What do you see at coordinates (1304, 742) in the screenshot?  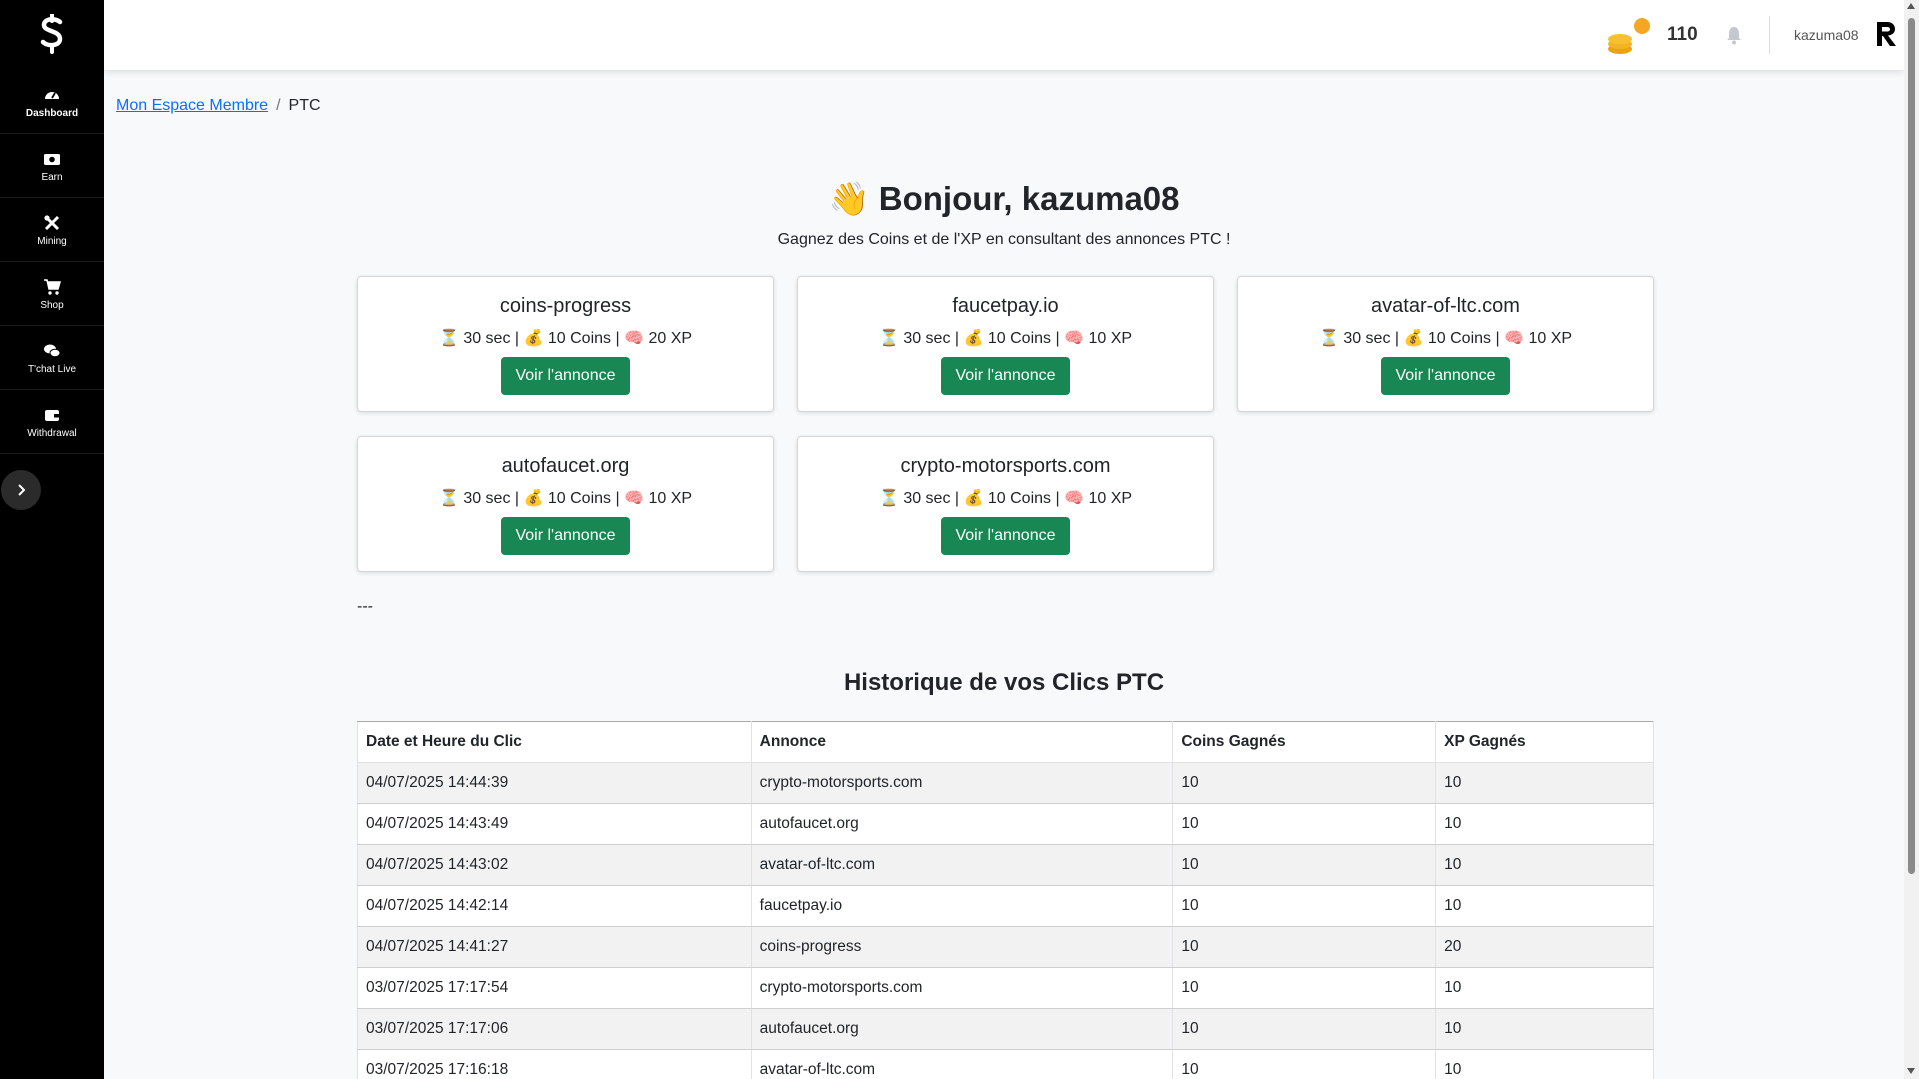 I see `column-header: Coins Gagnés` at bounding box center [1304, 742].